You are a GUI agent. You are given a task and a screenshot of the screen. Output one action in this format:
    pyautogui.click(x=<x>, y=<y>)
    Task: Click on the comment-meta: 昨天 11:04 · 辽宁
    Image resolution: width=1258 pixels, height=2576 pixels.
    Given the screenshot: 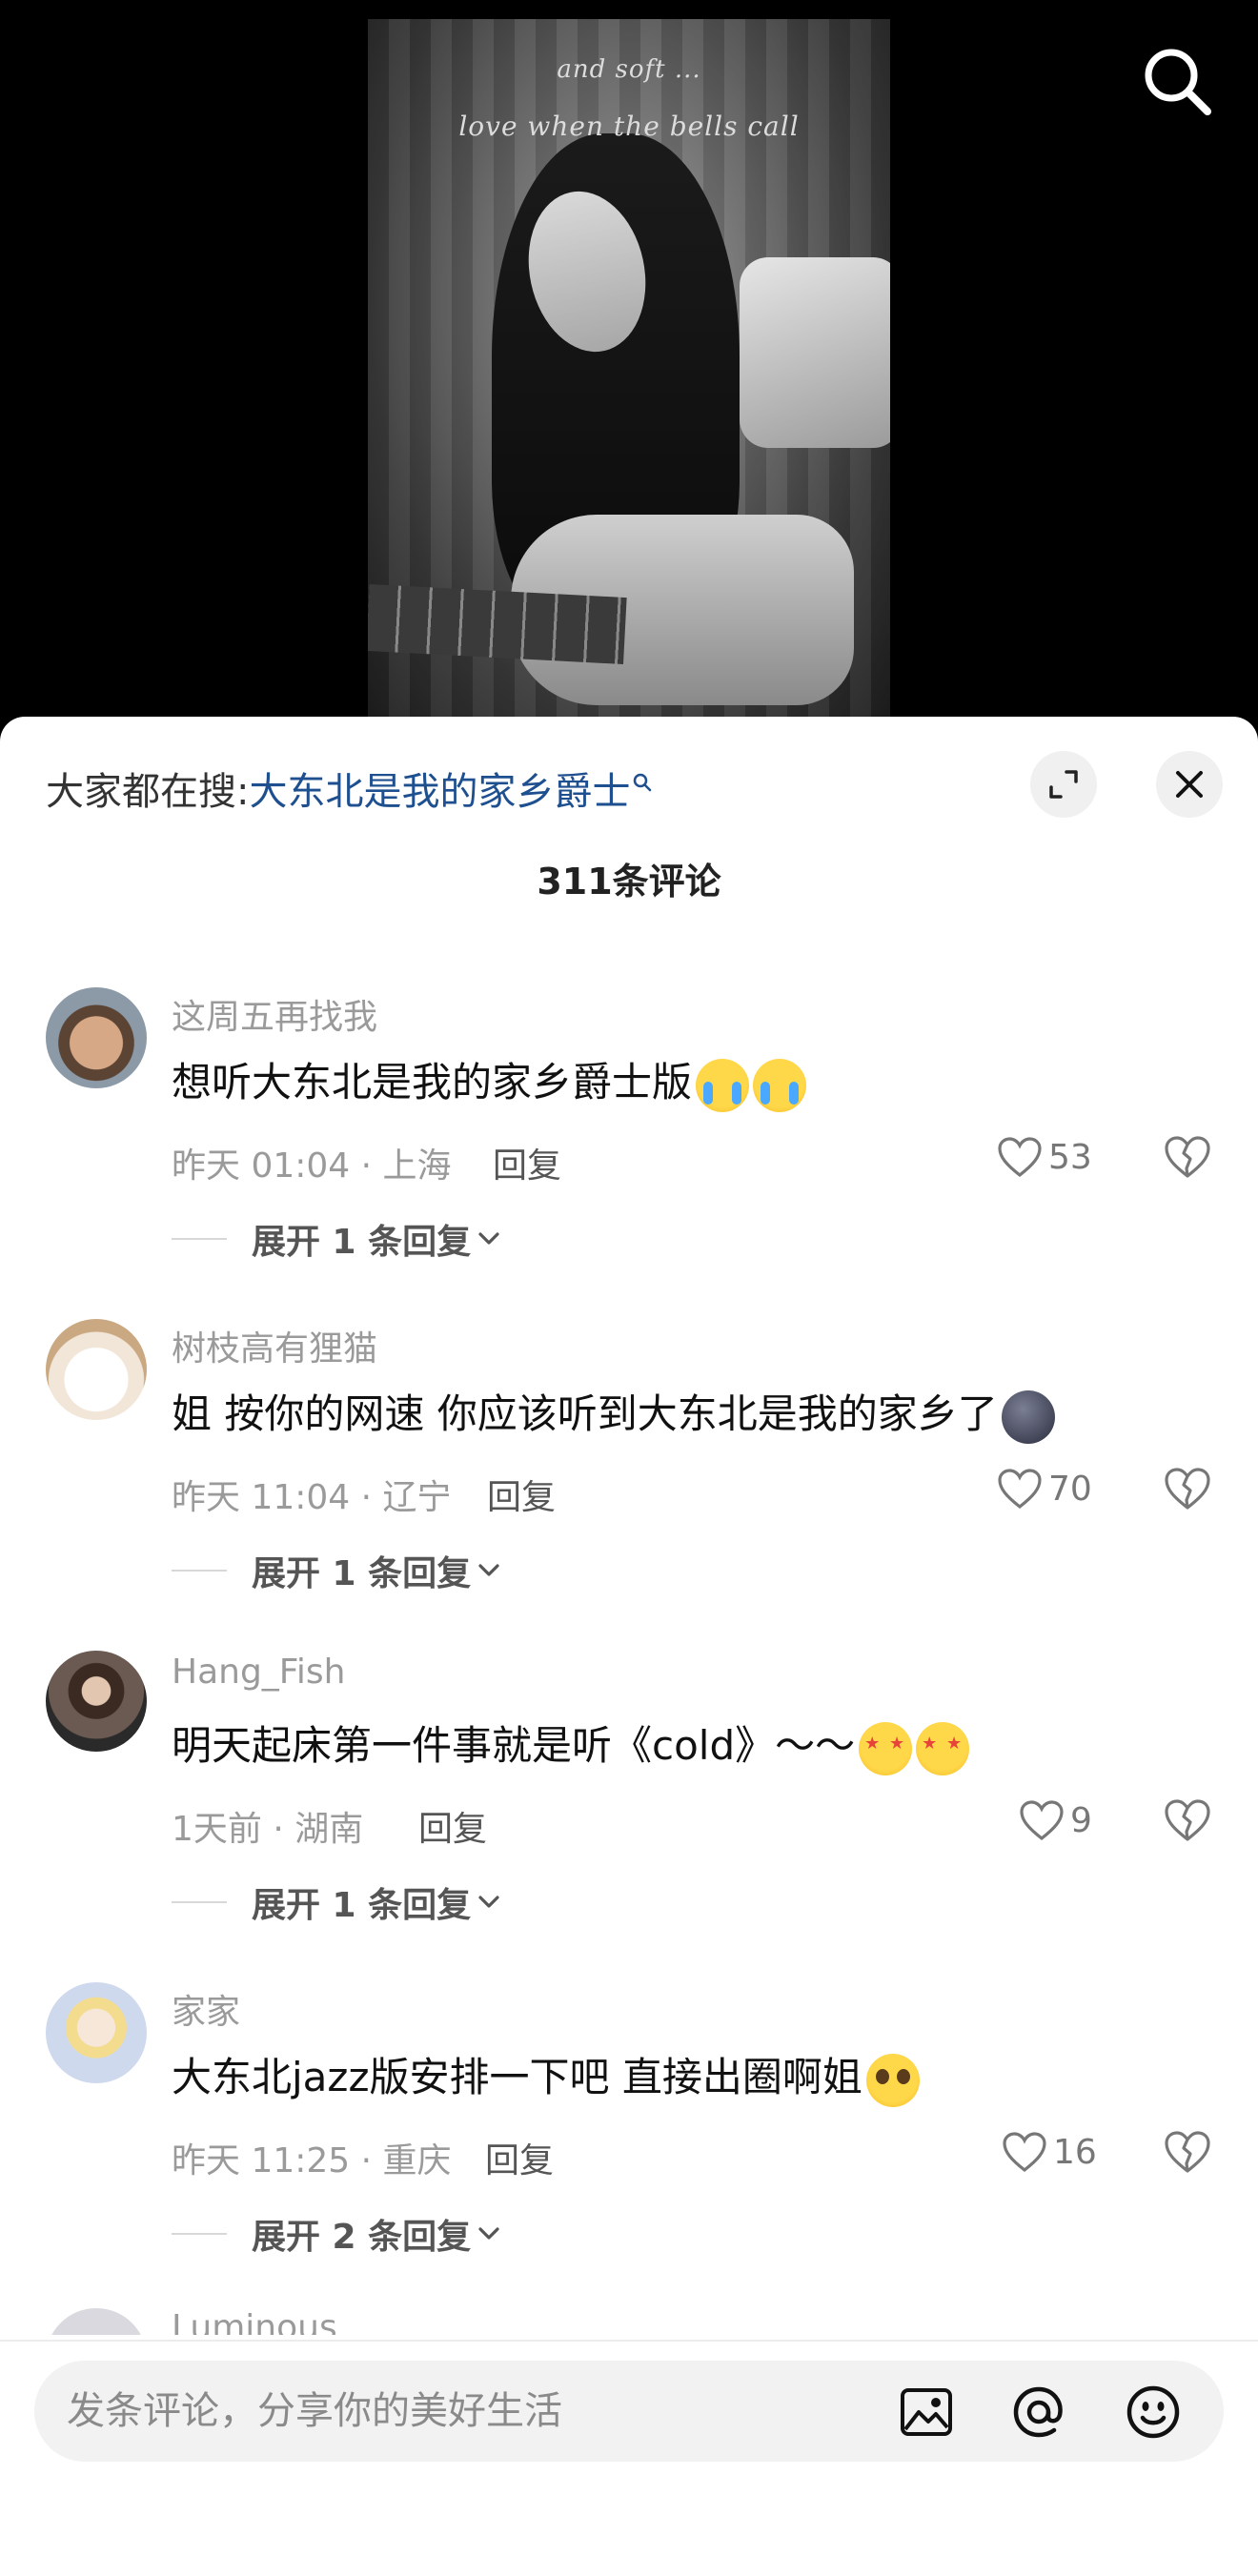 What is the action you would take?
    pyautogui.click(x=312, y=1497)
    